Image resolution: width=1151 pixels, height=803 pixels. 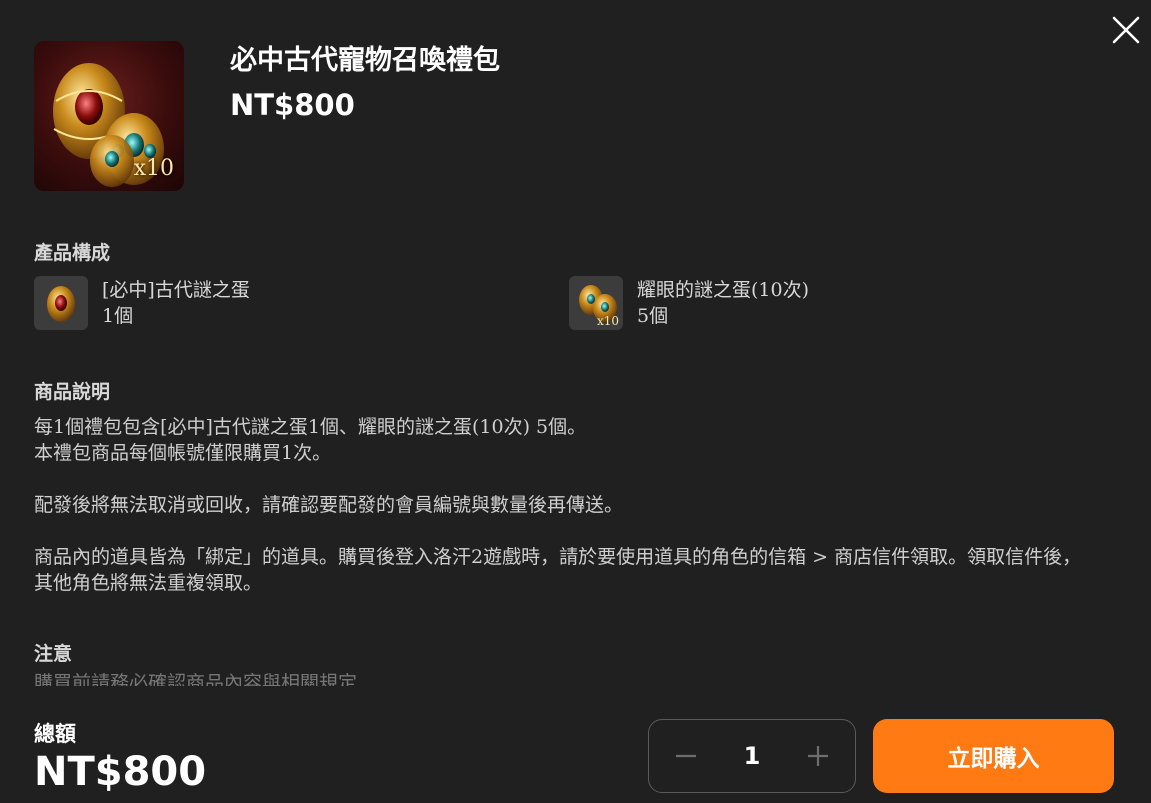 I want to click on product-header: x10 必中古代寵物召喚禮包 NT$800, so click(x=267, y=116).